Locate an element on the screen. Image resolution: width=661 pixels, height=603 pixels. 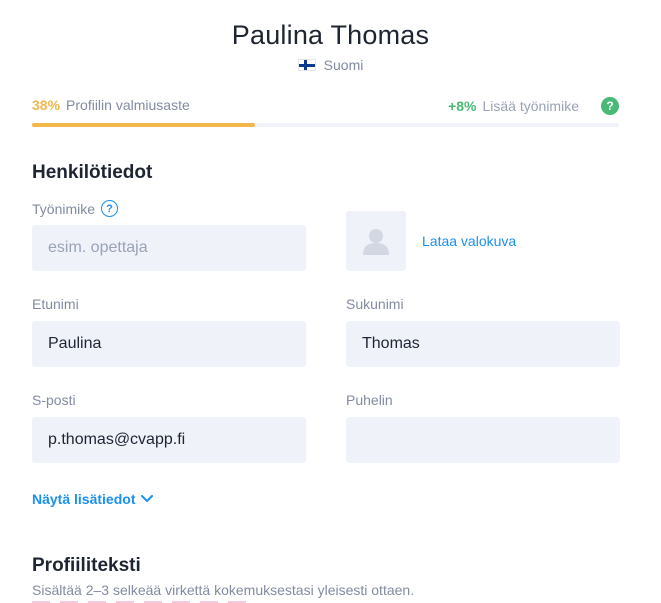
full-name-title: Paulina Thomas is located at coordinates (330, 35).